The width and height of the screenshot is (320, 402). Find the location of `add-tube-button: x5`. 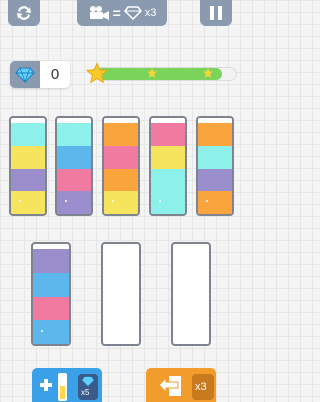

add-tube-button: x5 is located at coordinates (67, 385).